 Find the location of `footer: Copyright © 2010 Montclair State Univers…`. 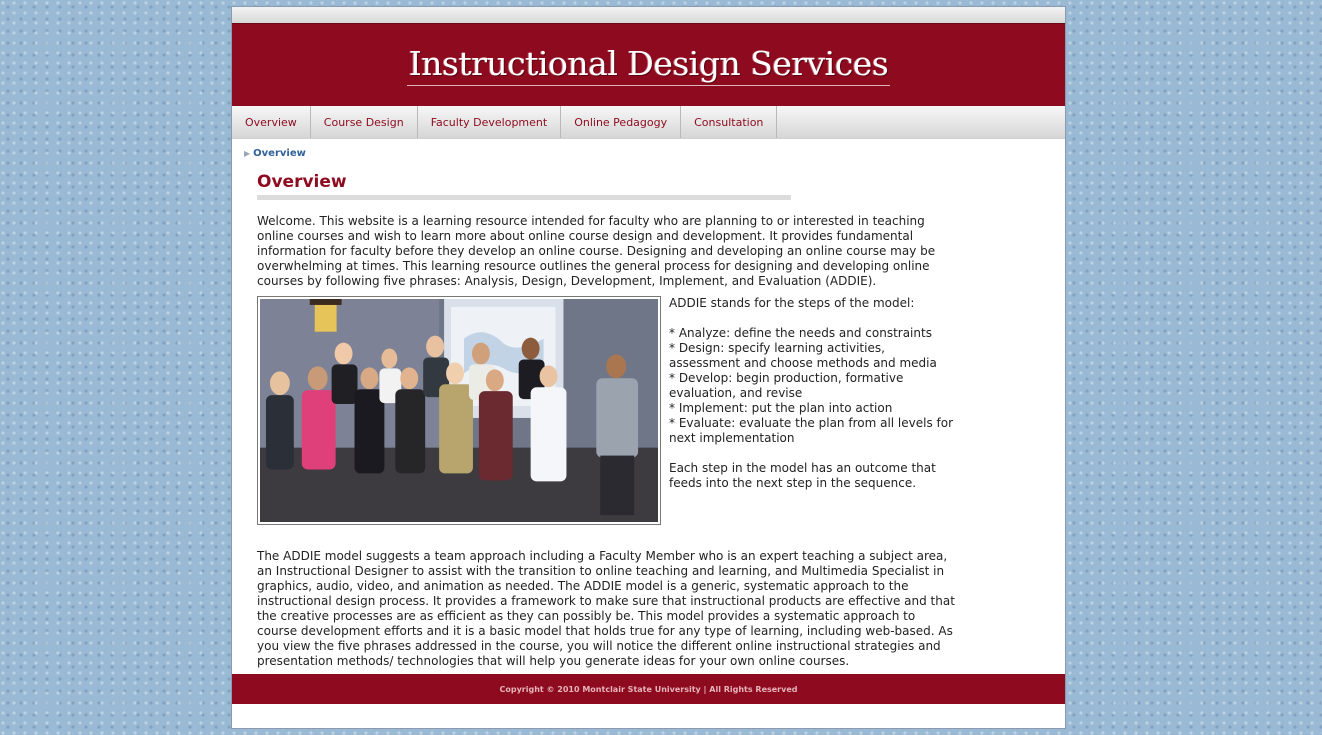

footer: Copyright © 2010 Montclair State Univers… is located at coordinates (648, 689).